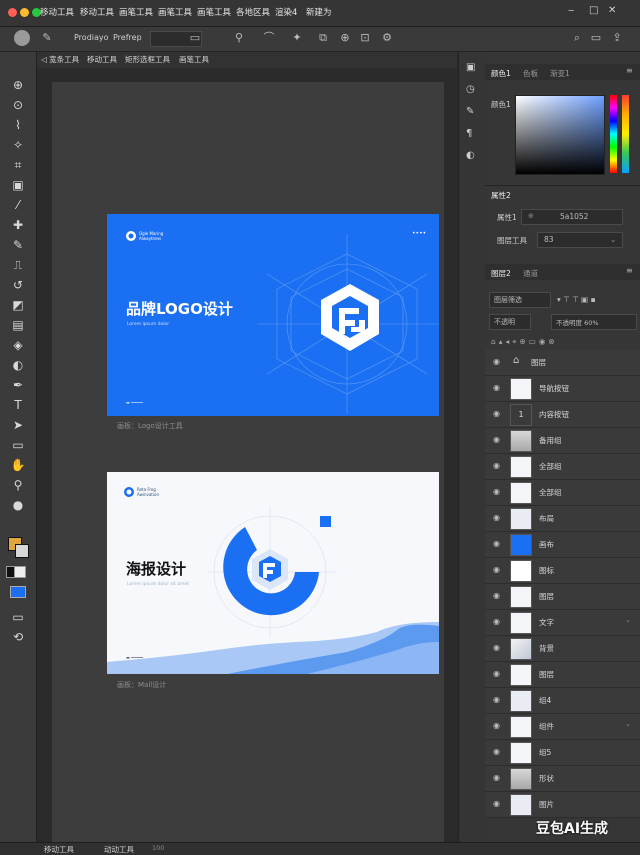  Describe the element at coordinates (18, 185) in the screenshot. I see `frame-tool-icon: ▣` at that location.